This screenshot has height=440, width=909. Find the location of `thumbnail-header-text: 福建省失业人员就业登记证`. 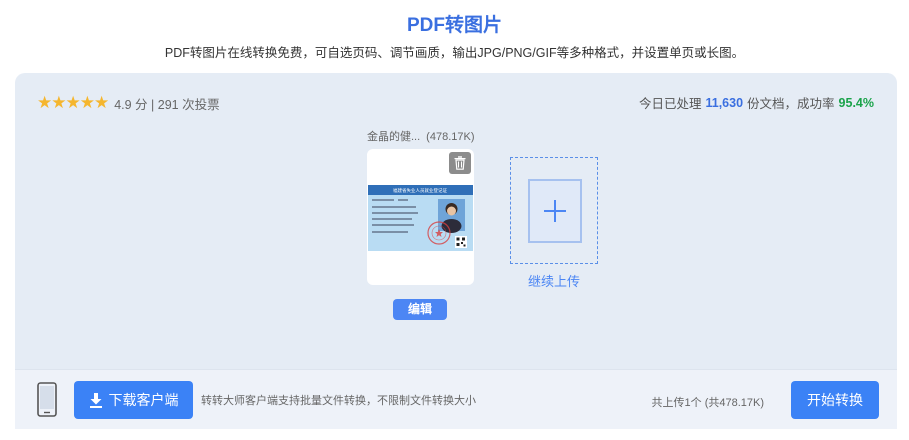

thumbnail-header-text: 福建省失业人员就业登记证 is located at coordinates (420, 190).